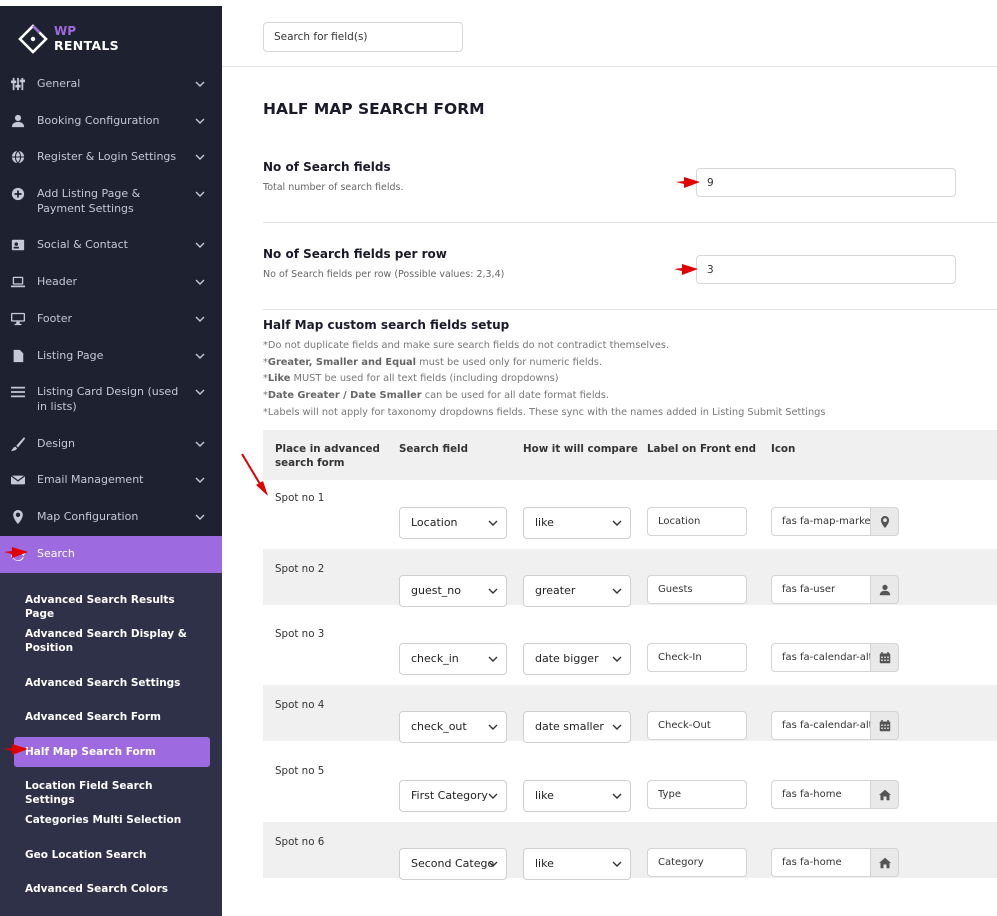 This screenshot has height=916, width=997. I want to click on sidebar-item: Social & Contact, so click(111, 245).